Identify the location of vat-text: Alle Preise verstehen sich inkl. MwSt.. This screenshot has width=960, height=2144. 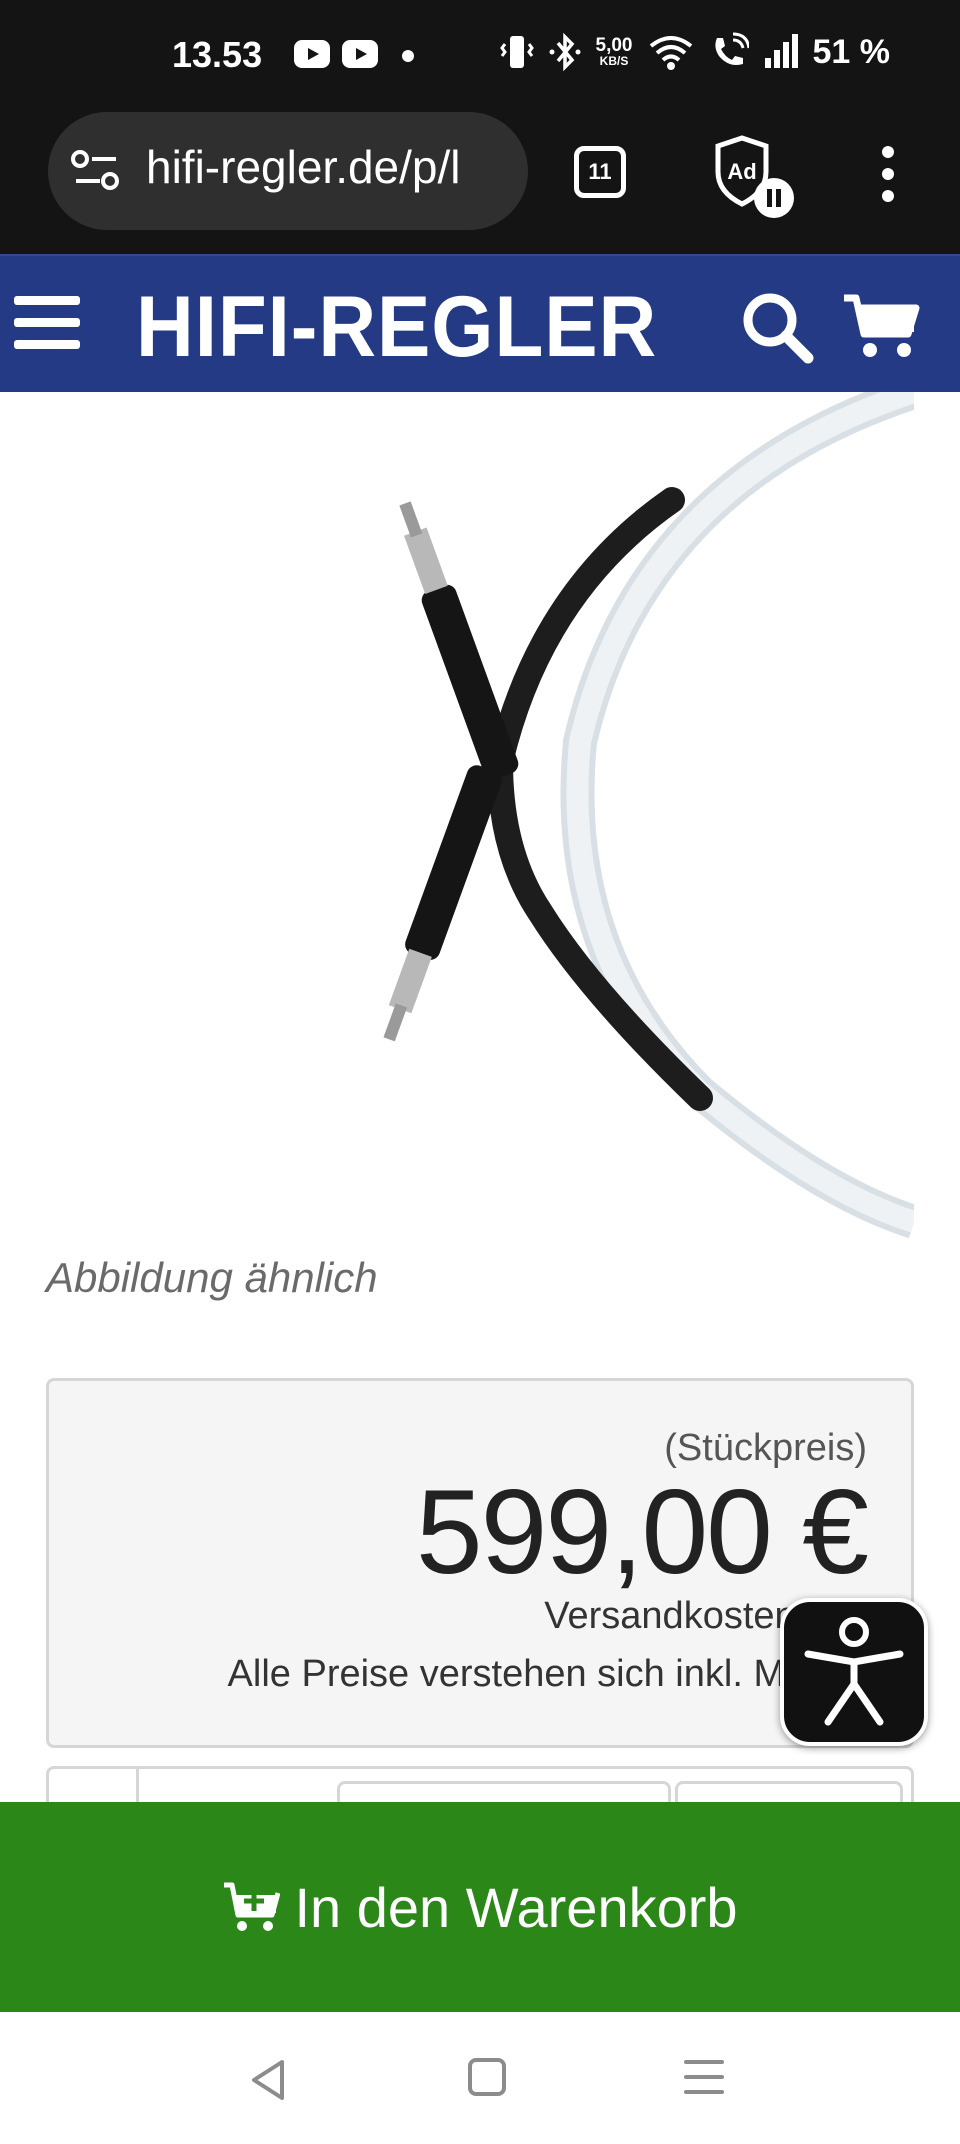
(543, 1674).